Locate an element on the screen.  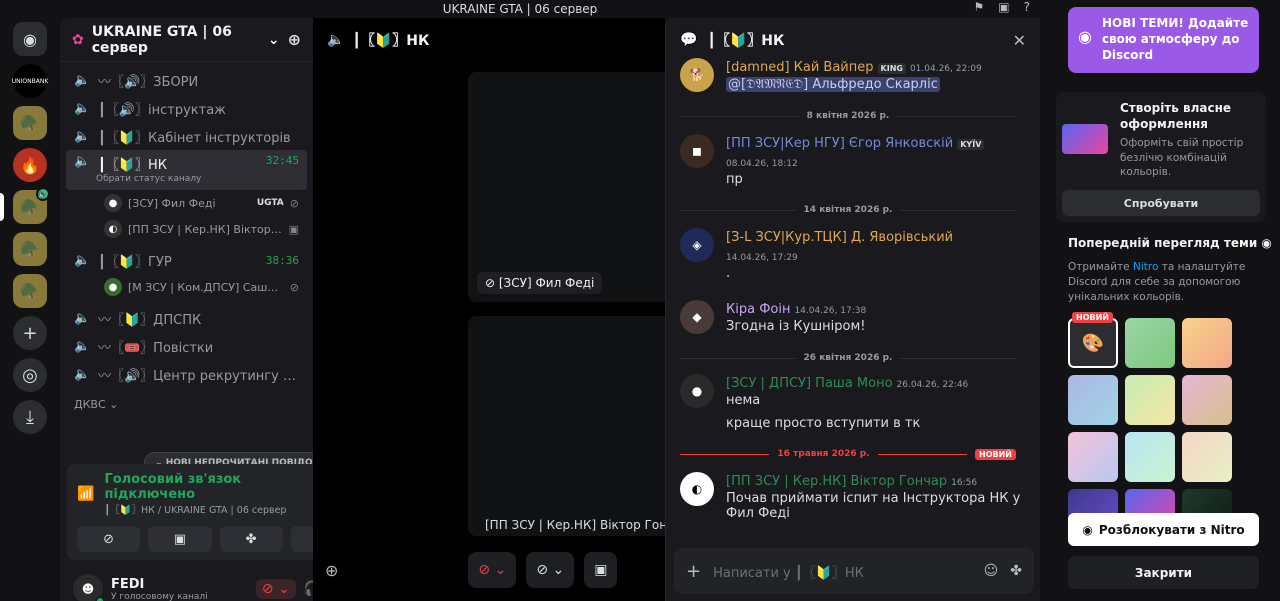
server-icon-unionbank: UNIONBANK is located at coordinates (30, 81).